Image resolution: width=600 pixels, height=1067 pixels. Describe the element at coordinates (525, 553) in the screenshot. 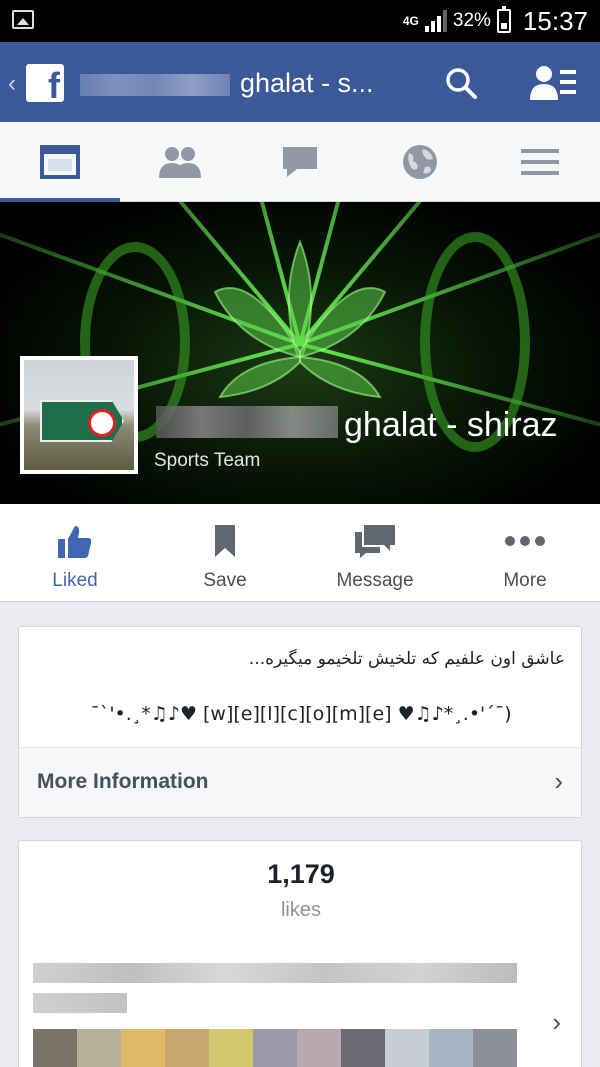

I see `more-button: More` at that location.